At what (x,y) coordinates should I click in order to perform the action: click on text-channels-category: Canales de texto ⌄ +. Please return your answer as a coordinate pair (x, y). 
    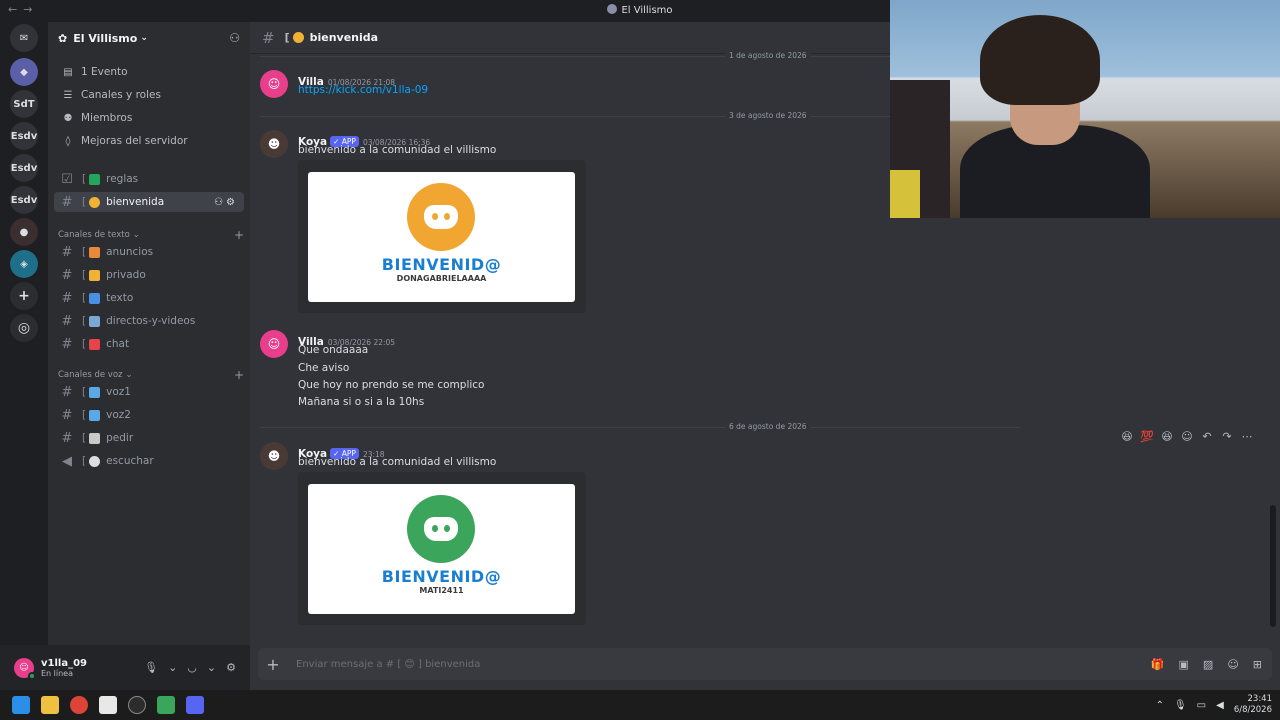
    Looking at the image, I should click on (151, 235).